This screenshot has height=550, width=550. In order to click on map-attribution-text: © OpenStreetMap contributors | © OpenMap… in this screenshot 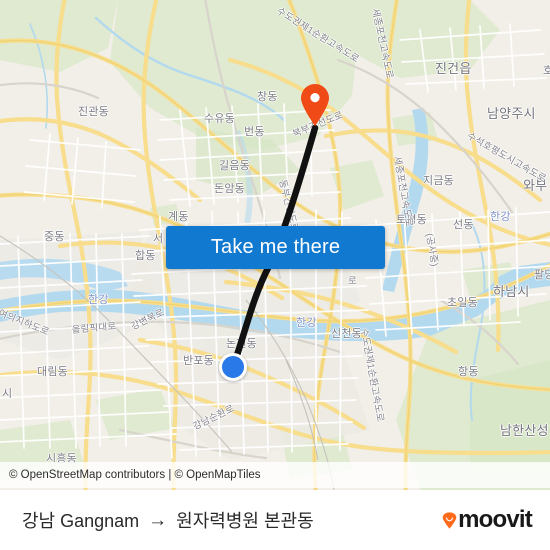, I will do `click(130, 475)`.